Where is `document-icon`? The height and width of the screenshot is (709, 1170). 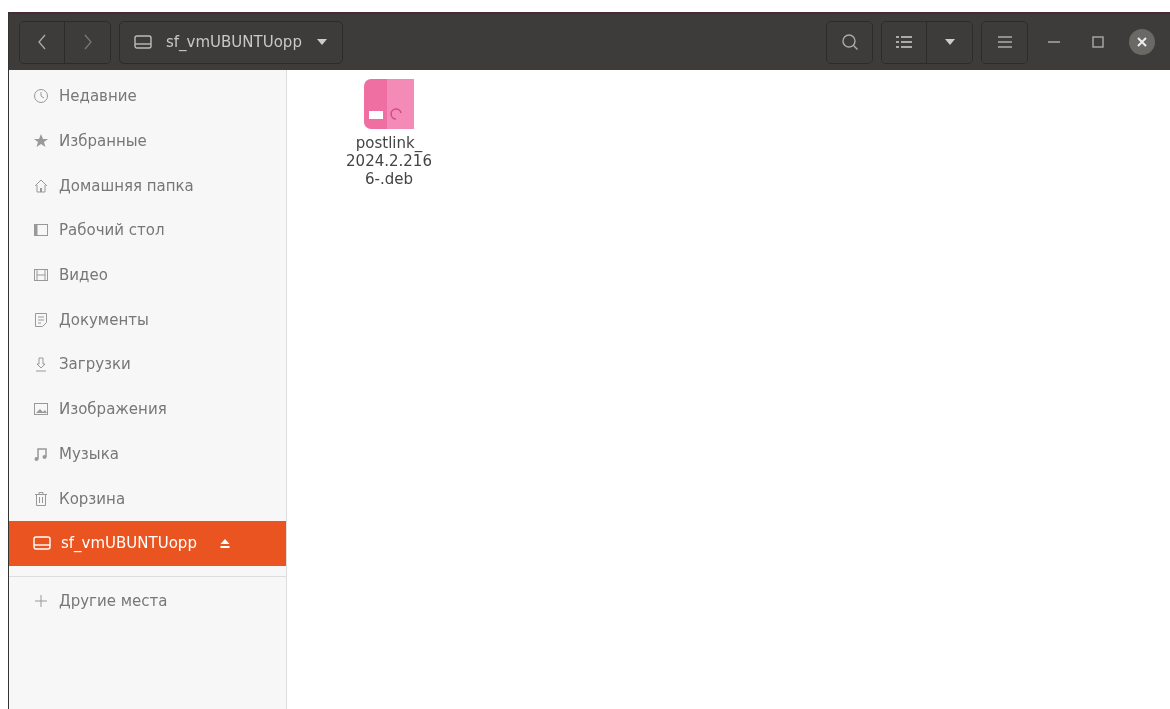
document-icon is located at coordinates (41, 319).